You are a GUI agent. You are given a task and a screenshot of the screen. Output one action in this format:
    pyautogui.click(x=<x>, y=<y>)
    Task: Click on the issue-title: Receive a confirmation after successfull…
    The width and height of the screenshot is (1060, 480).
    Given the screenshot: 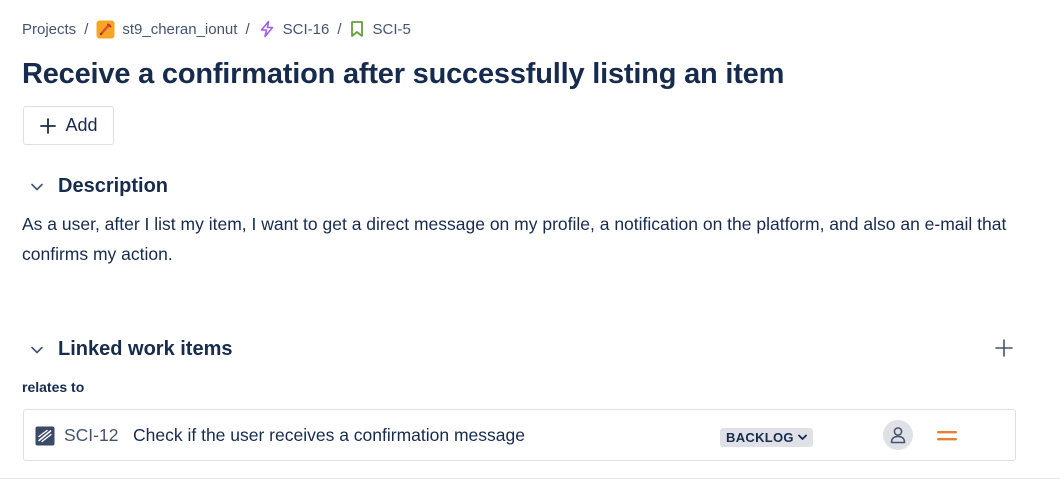 What is the action you would take?
    pyautogui.click(x=403, y=74)
    